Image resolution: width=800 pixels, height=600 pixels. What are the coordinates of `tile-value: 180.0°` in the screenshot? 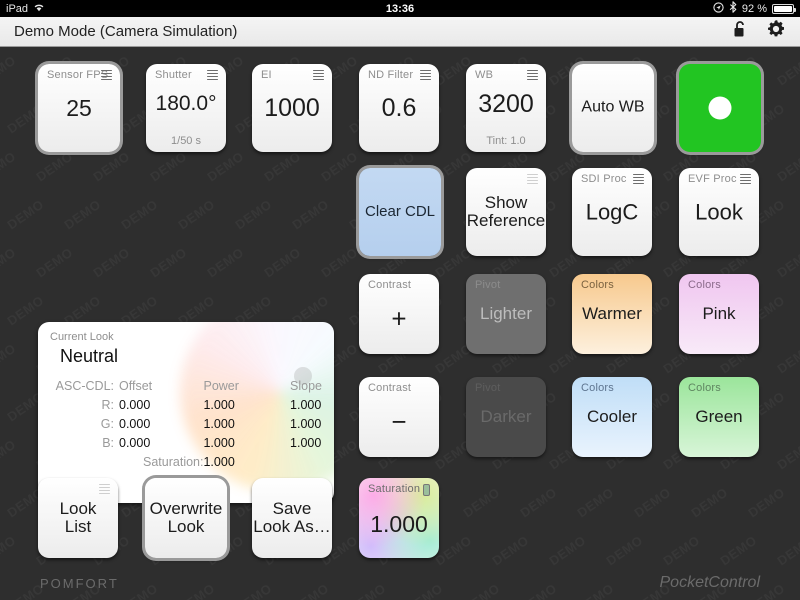 It's located at (186, 104).